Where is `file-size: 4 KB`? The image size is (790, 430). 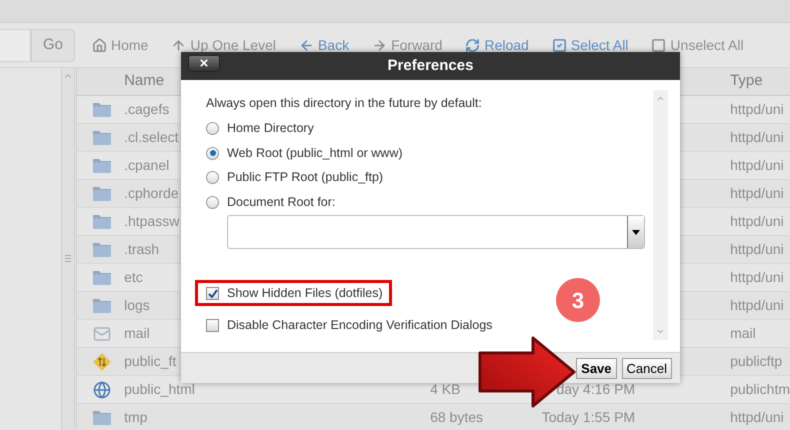
file-size: 4 KB is located at coordinates (445, 389).